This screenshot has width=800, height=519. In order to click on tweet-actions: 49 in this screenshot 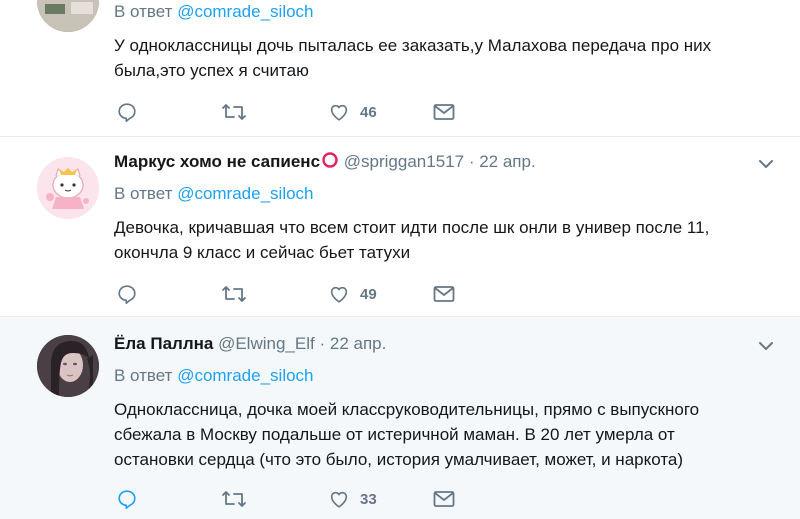, I will do `click(296, 294)`.